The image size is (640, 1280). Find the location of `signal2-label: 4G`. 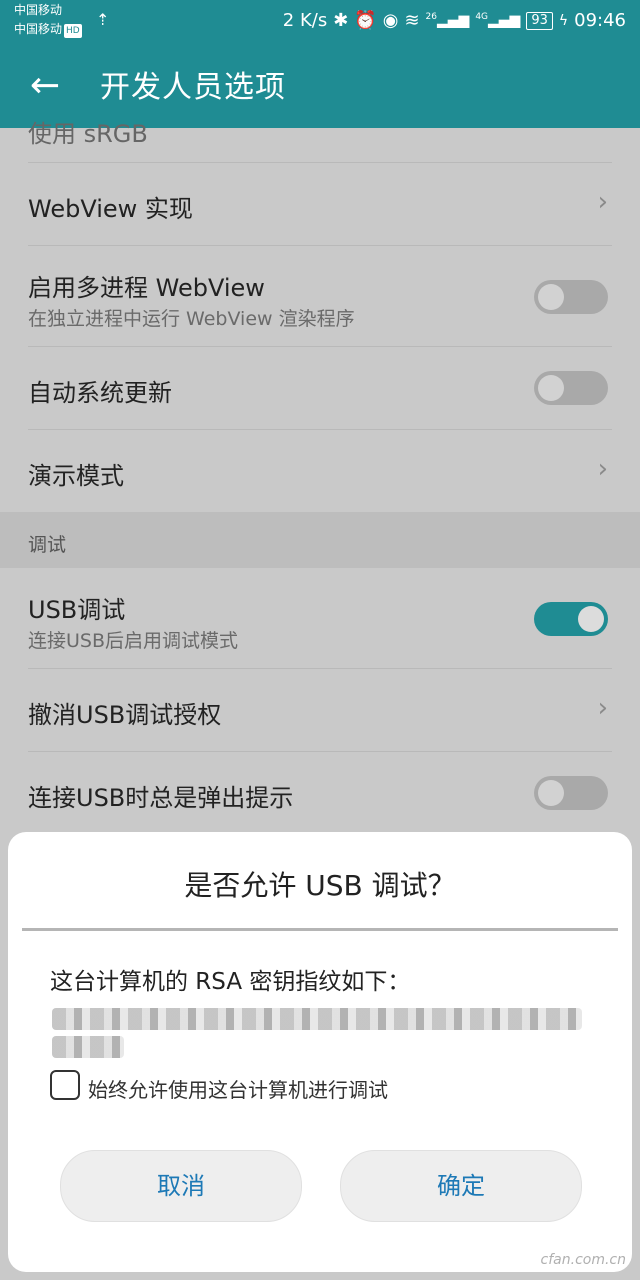

signal2-label: 4G is located at coordinates (482, 17).